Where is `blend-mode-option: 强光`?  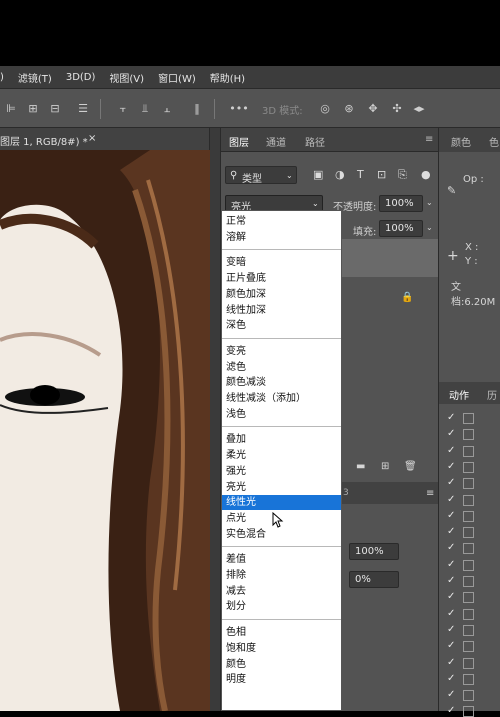
blend-mode-option: 强光 is located at coordinates (281, 471).